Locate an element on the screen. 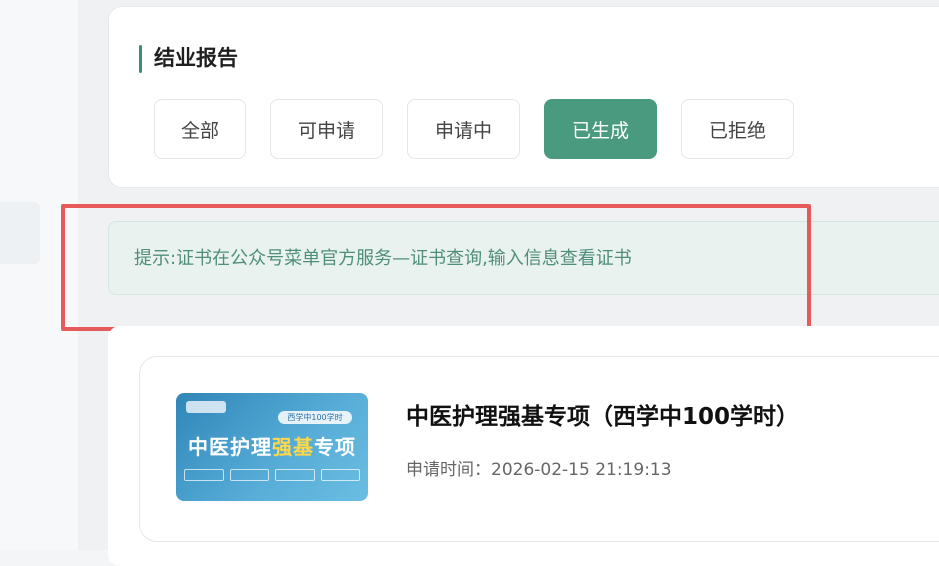  apply-time: 申请时间：2026-02-15 21:19:13 is located at coordinates (539, 467).